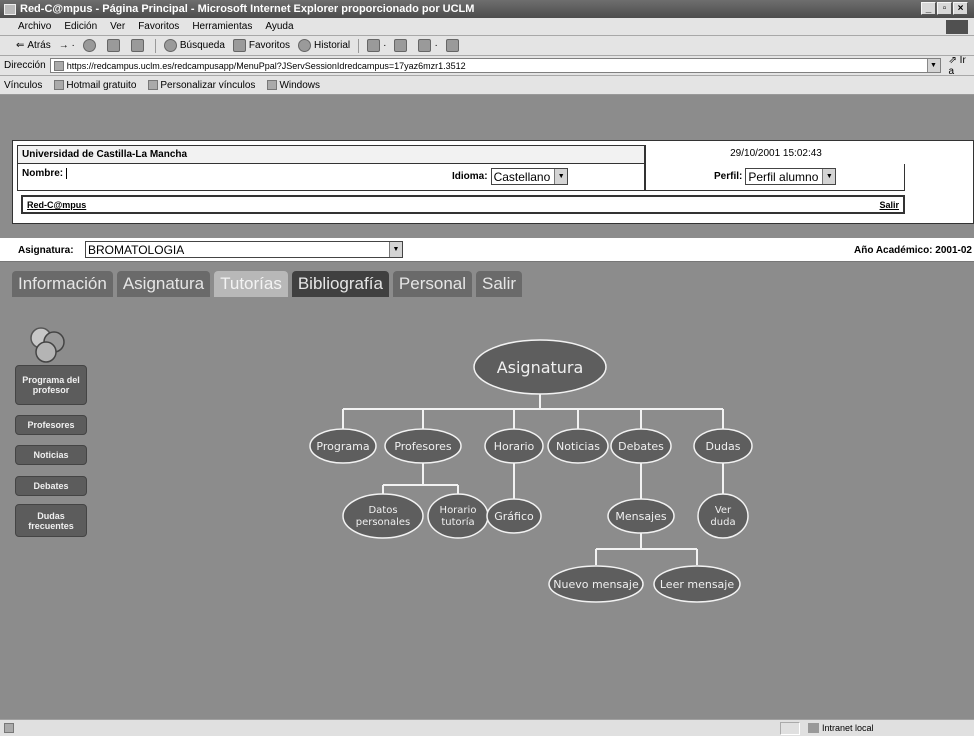 The height and width of the screenshot is (736, 974). I want to click on diagram-node-noticias: Noticias, so click(578, 446).